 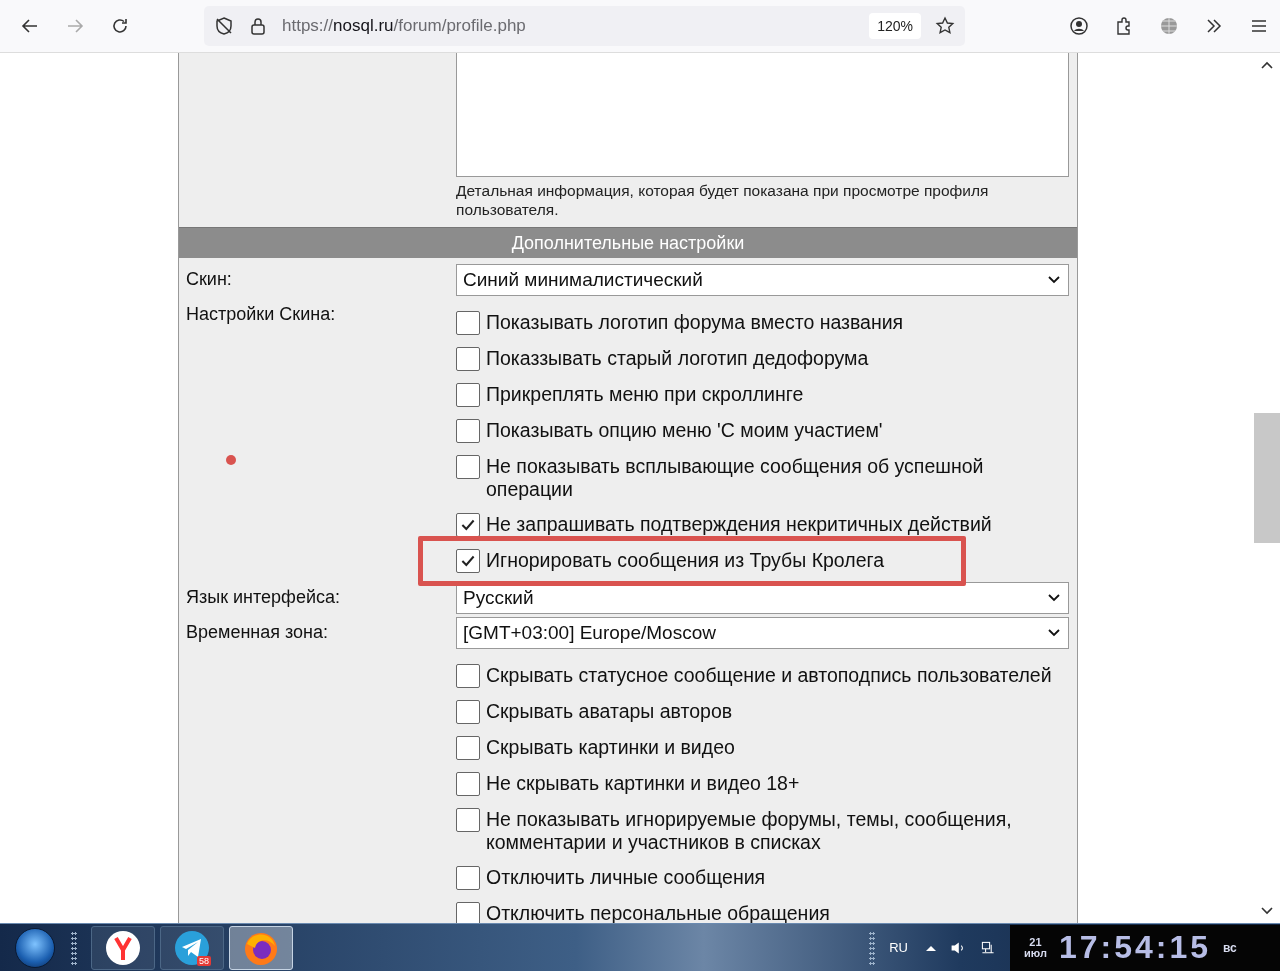 I want to click on scroll-up-icon, so click(x=1267, y=65).